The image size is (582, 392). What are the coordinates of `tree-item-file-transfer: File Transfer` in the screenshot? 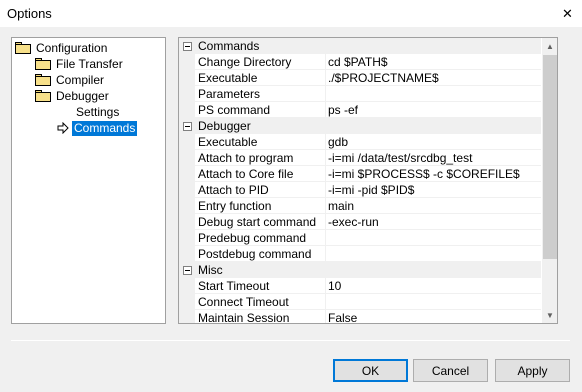 It's located at (80, 64).